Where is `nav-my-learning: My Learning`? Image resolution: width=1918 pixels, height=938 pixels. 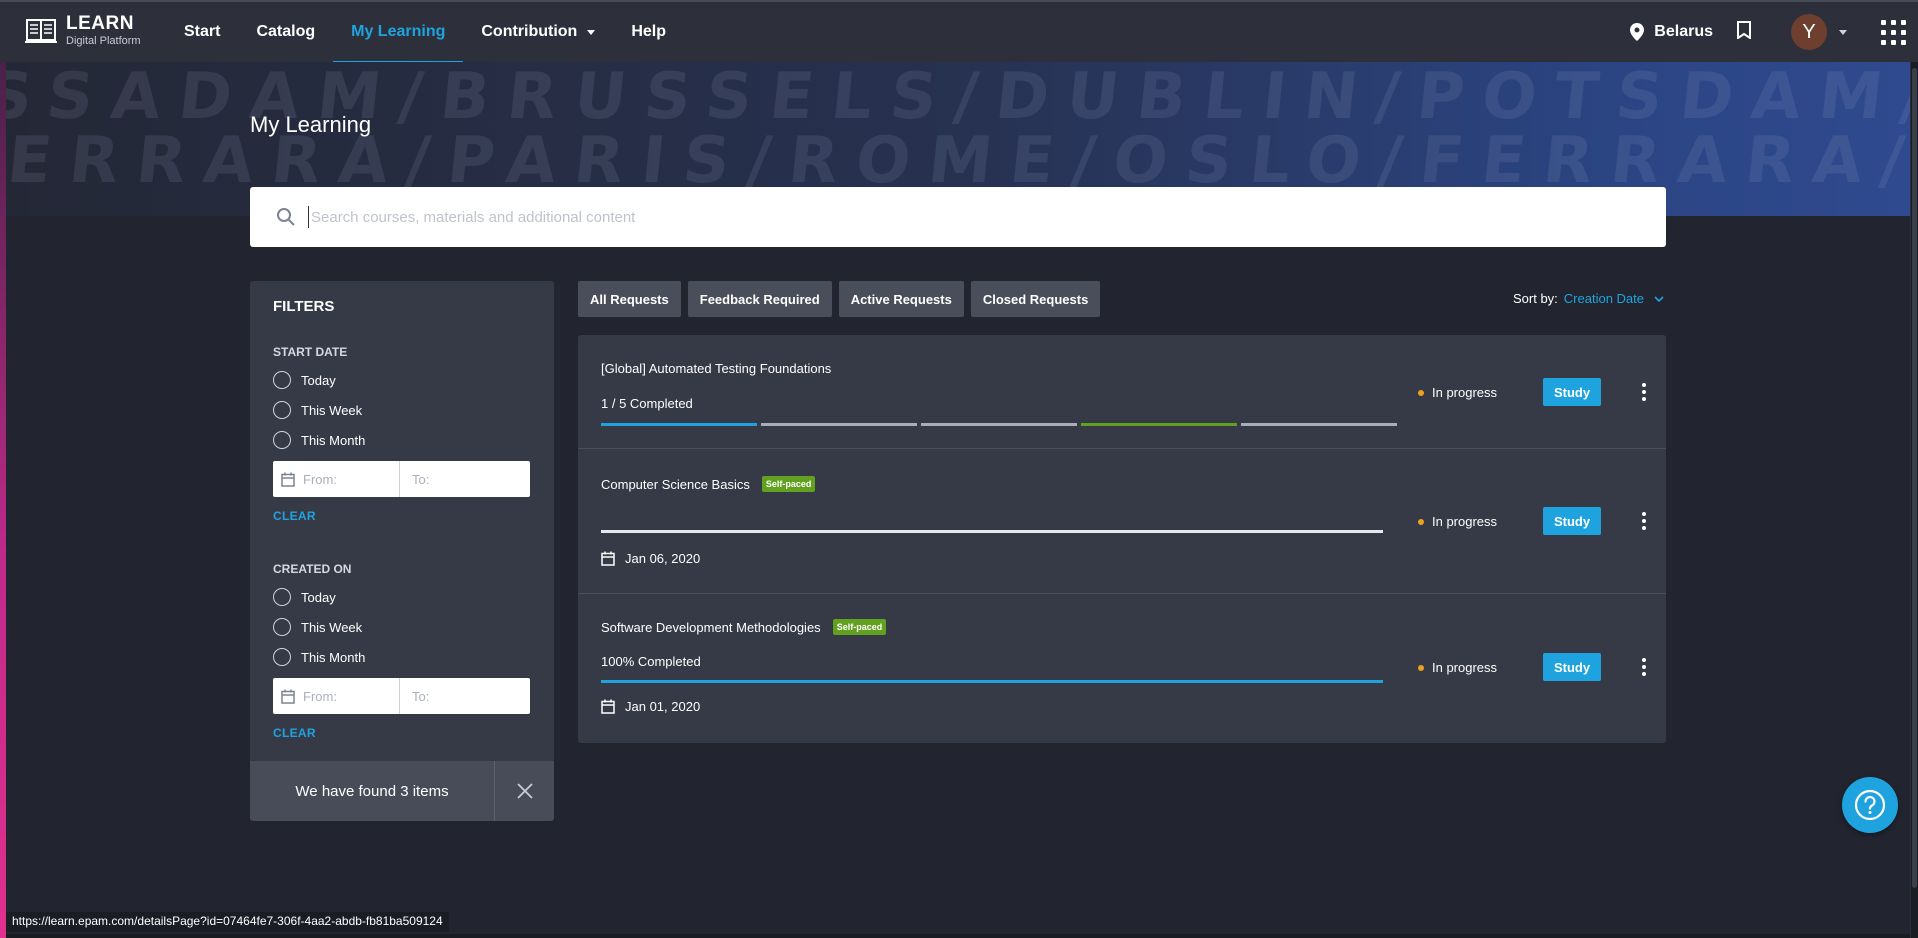 nav-my-learning: My Learning is located at coordinates (398, 32).